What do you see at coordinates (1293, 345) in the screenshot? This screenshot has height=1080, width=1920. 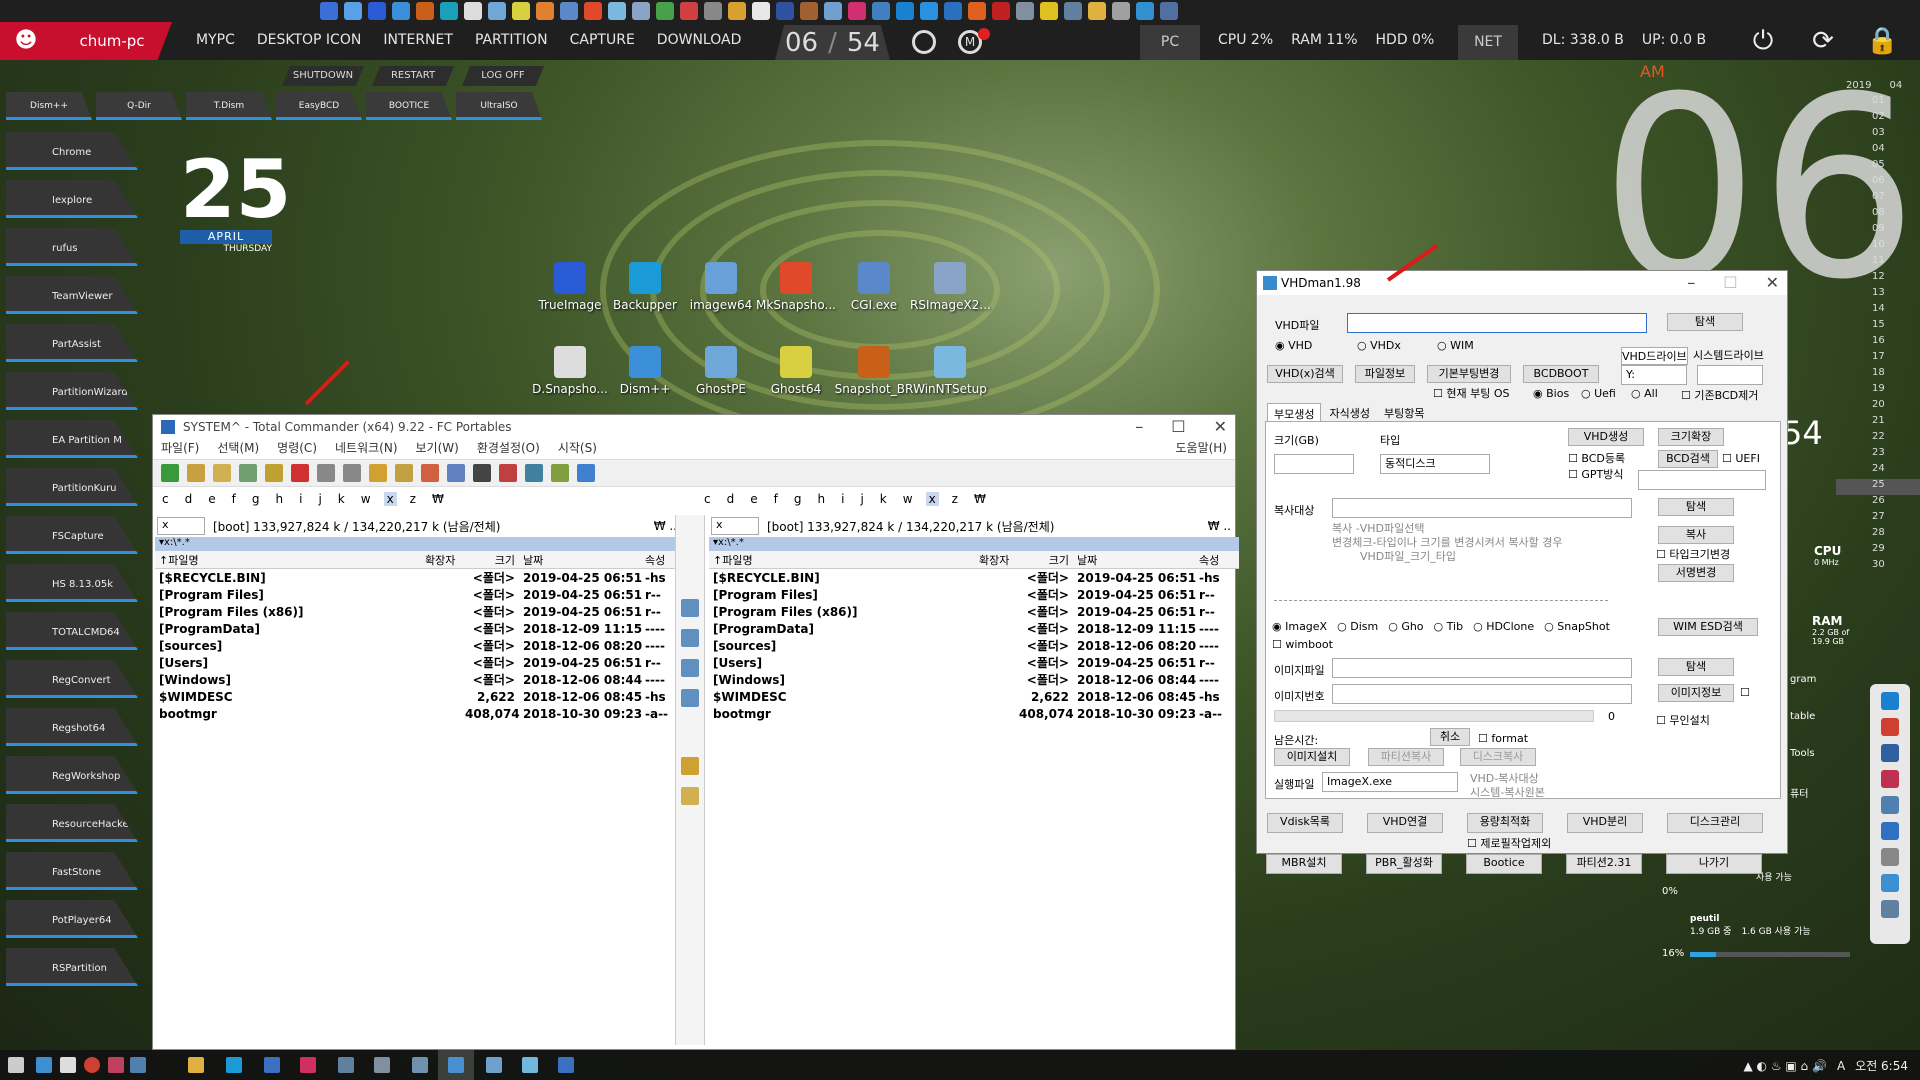 I see `radio-vhd: ◉ VHD` at bounding box center [1293, 345].